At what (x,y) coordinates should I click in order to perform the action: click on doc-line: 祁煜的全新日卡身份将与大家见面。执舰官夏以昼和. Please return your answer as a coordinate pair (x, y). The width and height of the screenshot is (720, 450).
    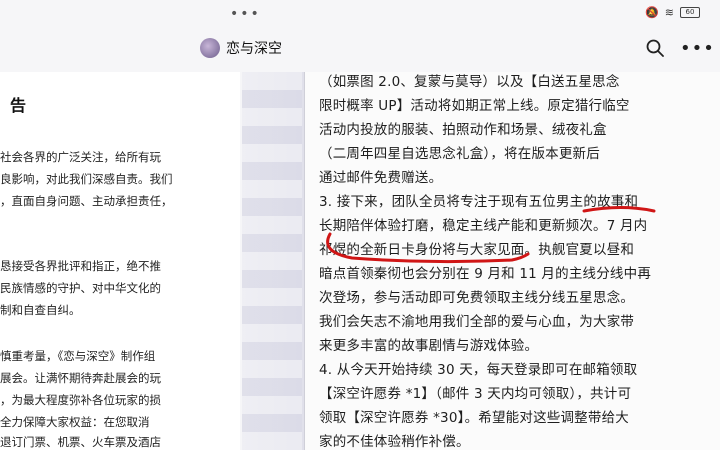
    Looking at the image, I should click on (477, 250).